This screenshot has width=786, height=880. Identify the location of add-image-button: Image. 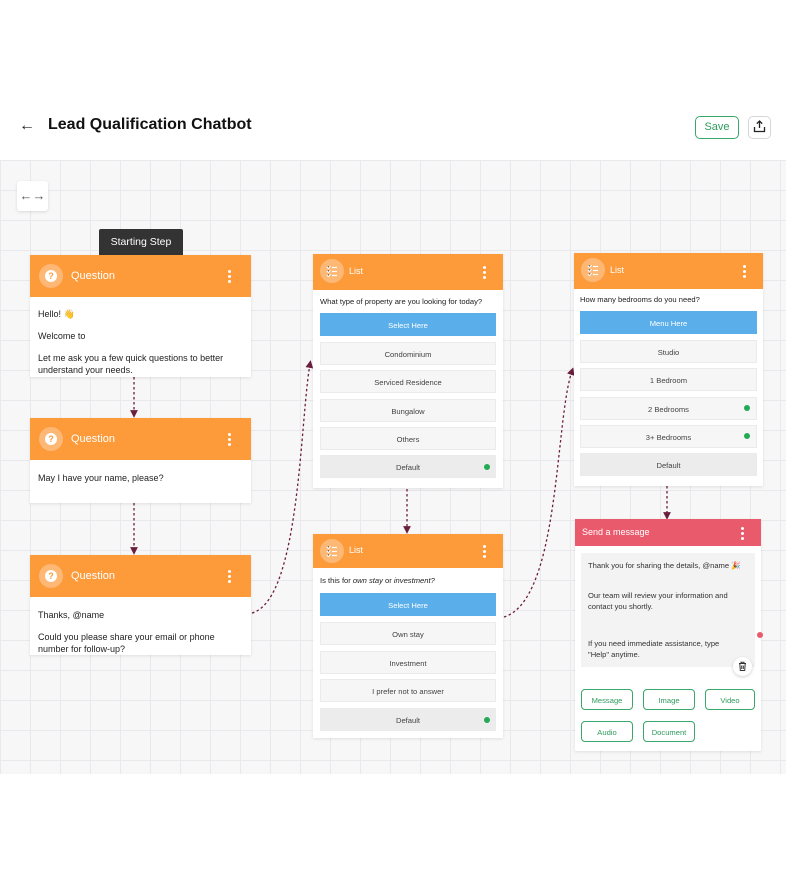
(669, 699).